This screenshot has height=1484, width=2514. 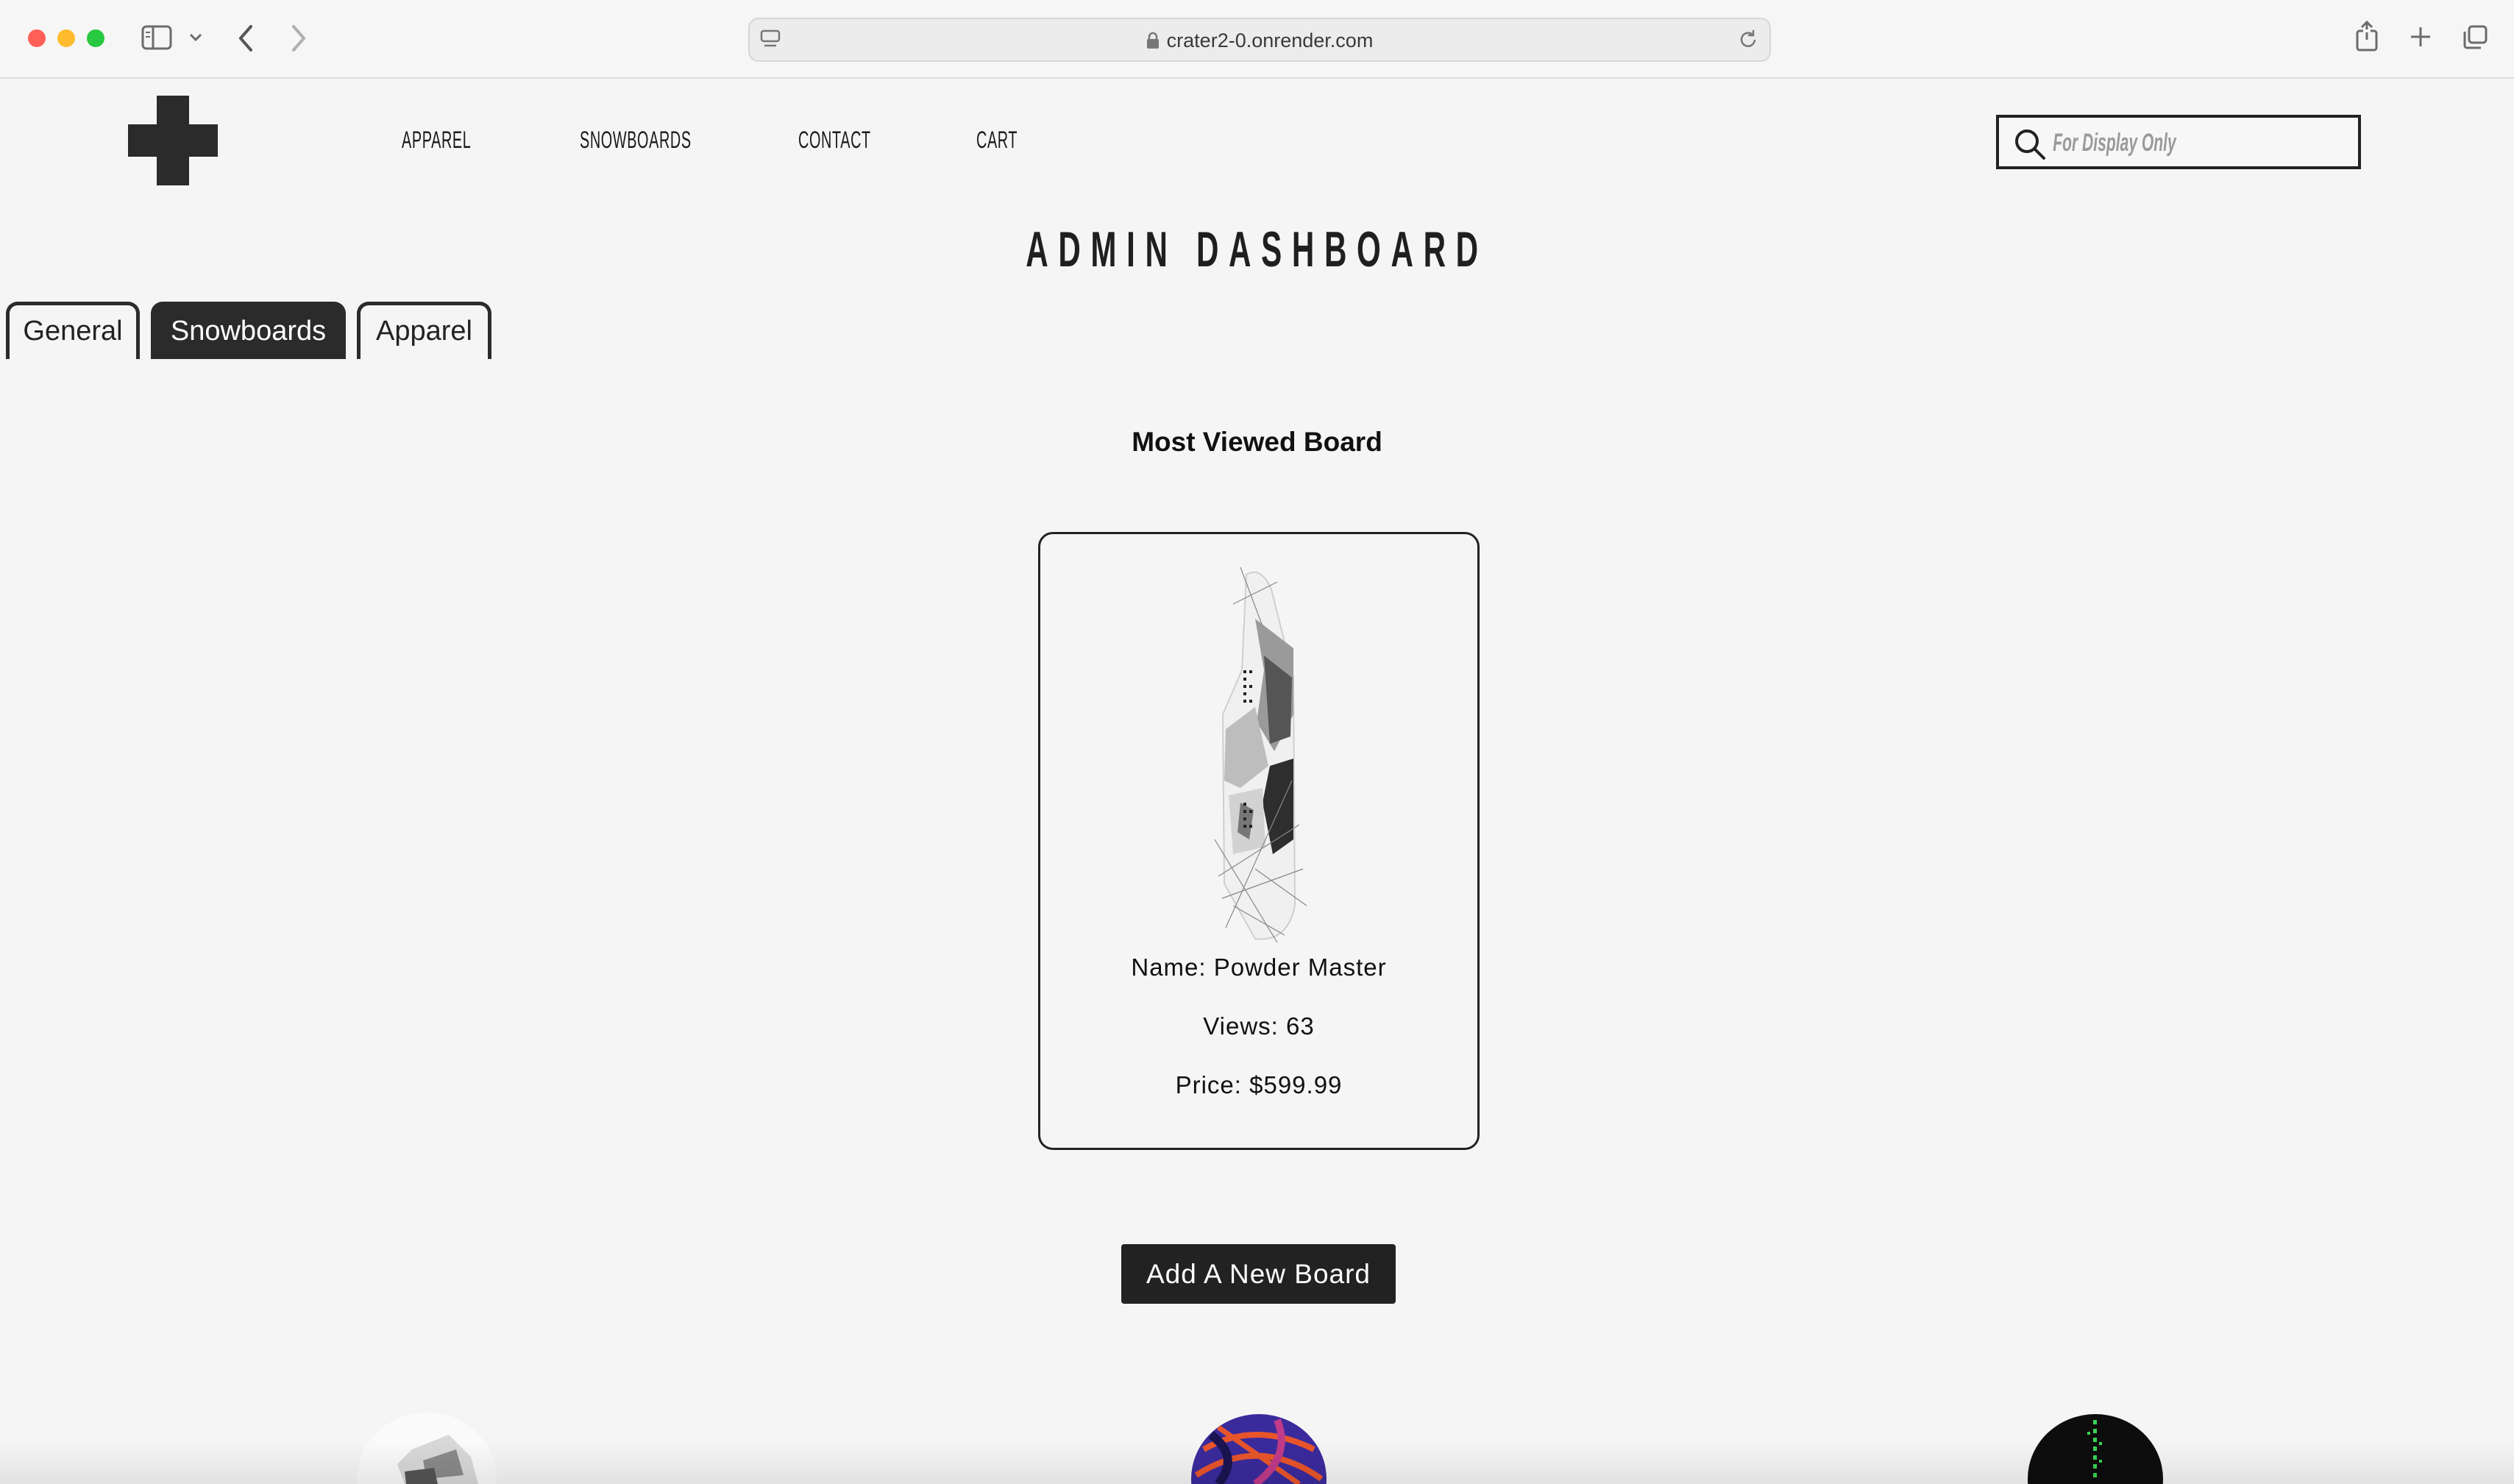 I want to click on browser-toolbar: crater2-0.onrender.com, so click(x=1257, y=39).